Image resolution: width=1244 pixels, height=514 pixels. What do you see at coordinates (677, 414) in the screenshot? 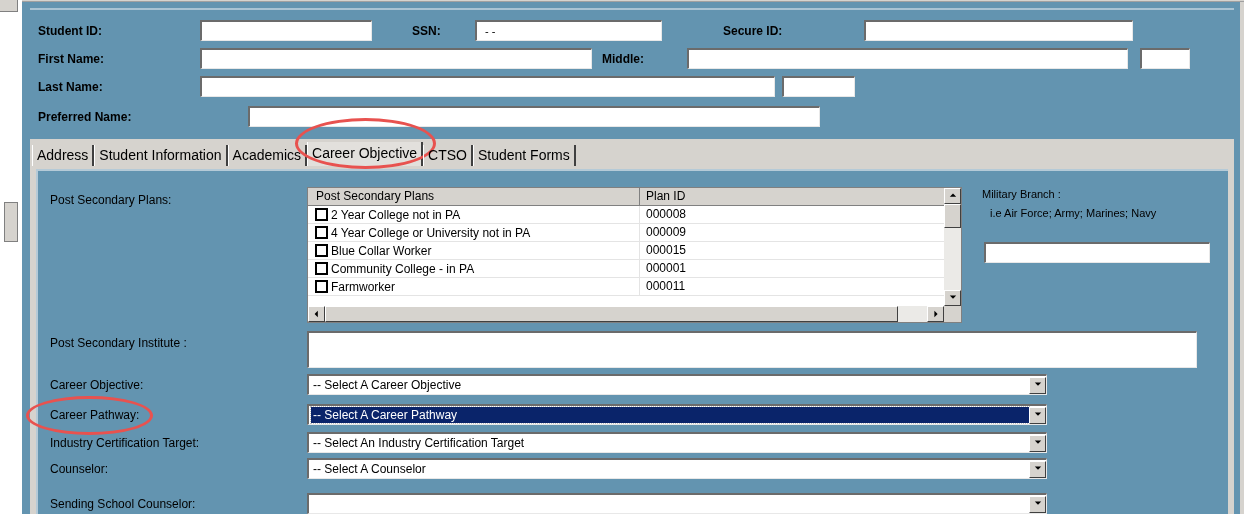
I see `dropdown: -- Select A Career Pathway` at bounding box center [677, 414].